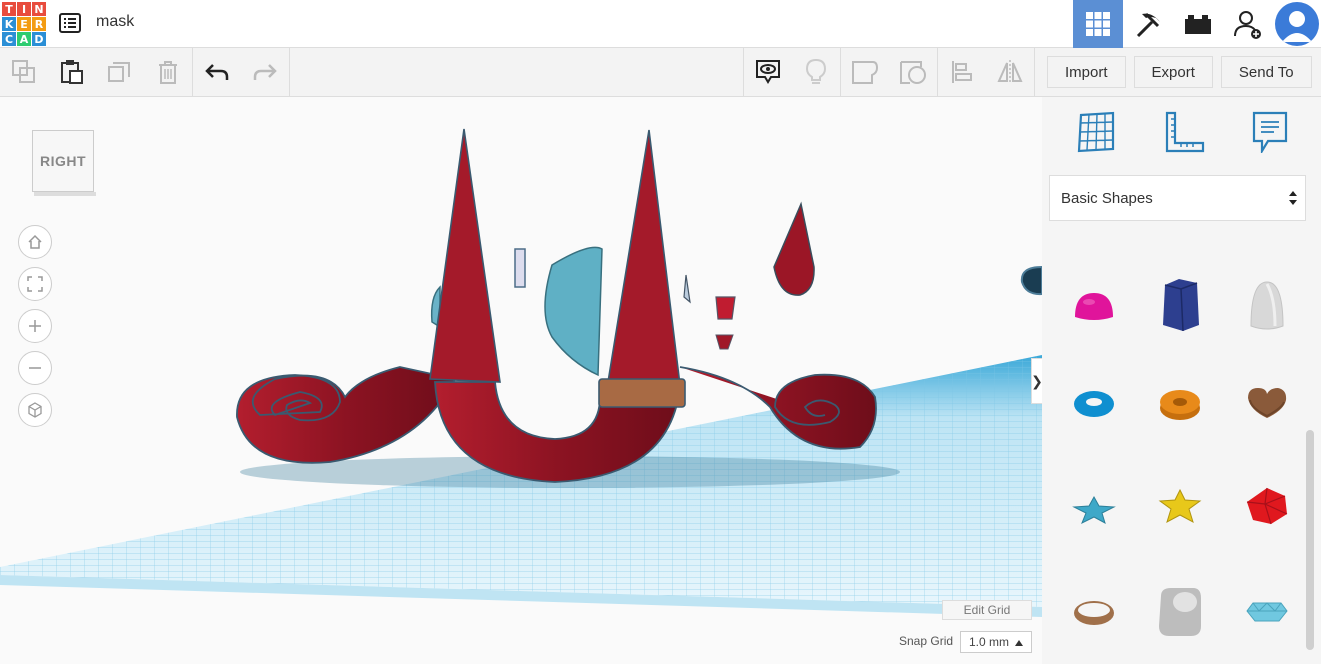 This screenshot has width=1321, height=664. I want to click on plus-icon, so click(35, 326).